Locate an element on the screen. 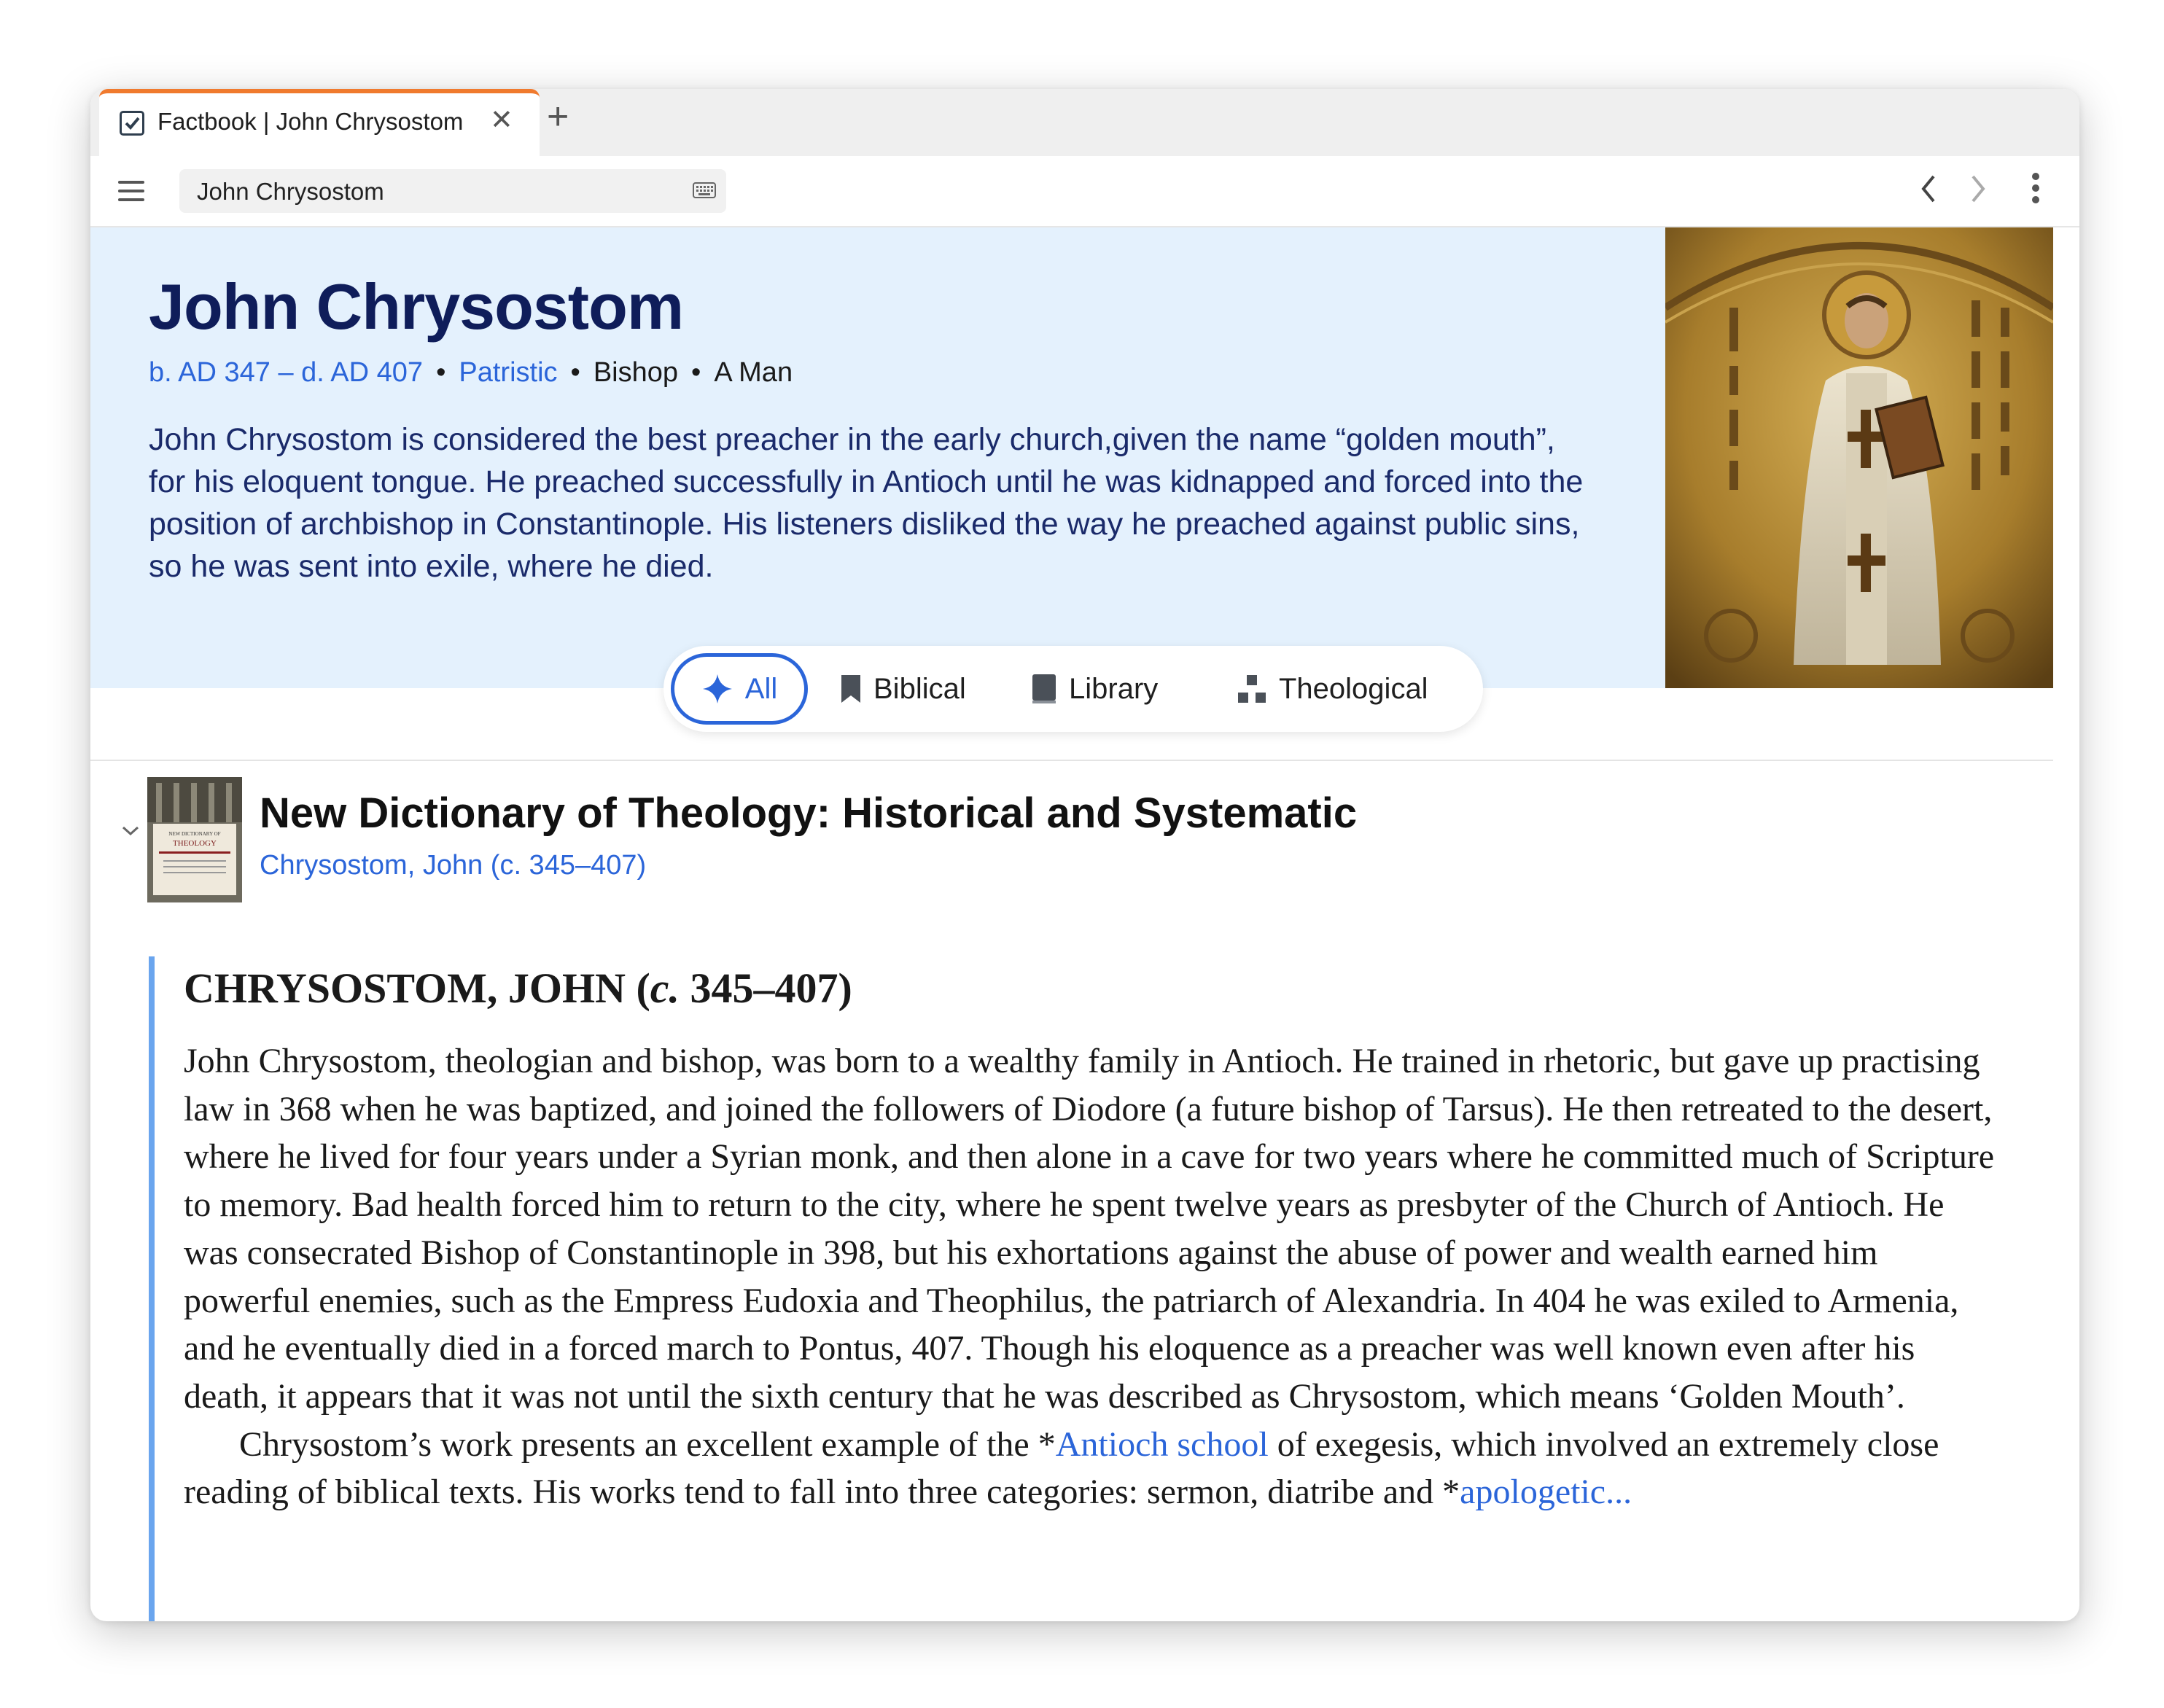 The height and width of the screenshot is (1708, 2164). entity-role: Bishop is located at coordinates (636, 372).